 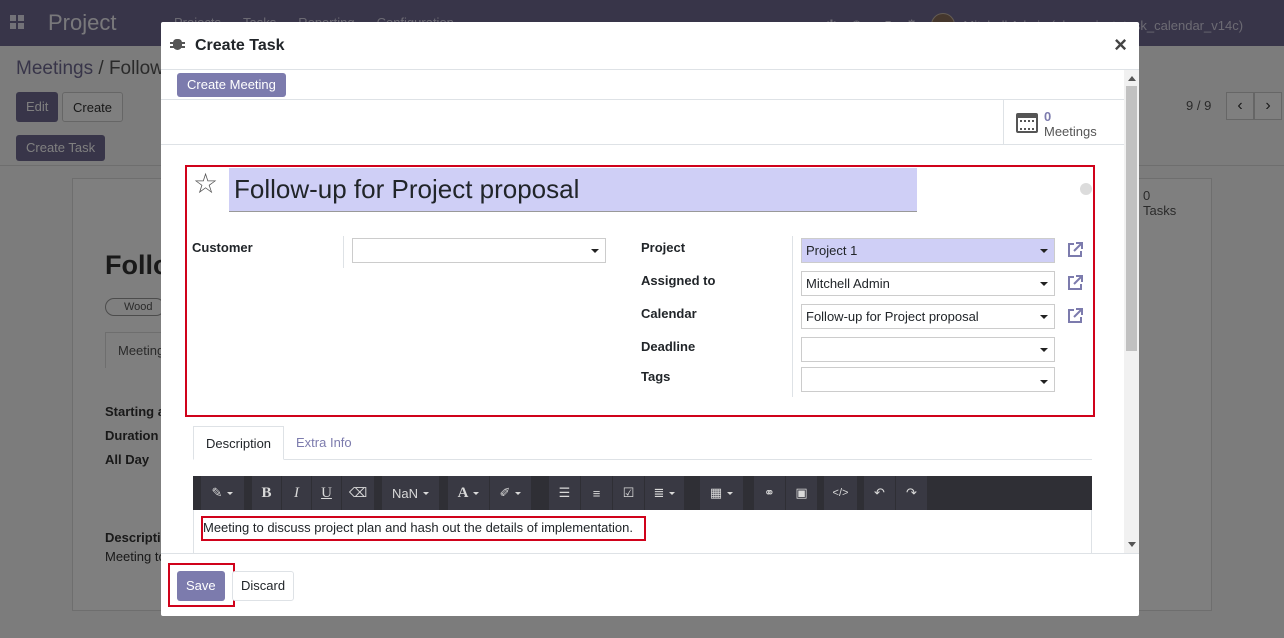 I want to click on toolbar-group-code: </>, so click(x=841, y=493).